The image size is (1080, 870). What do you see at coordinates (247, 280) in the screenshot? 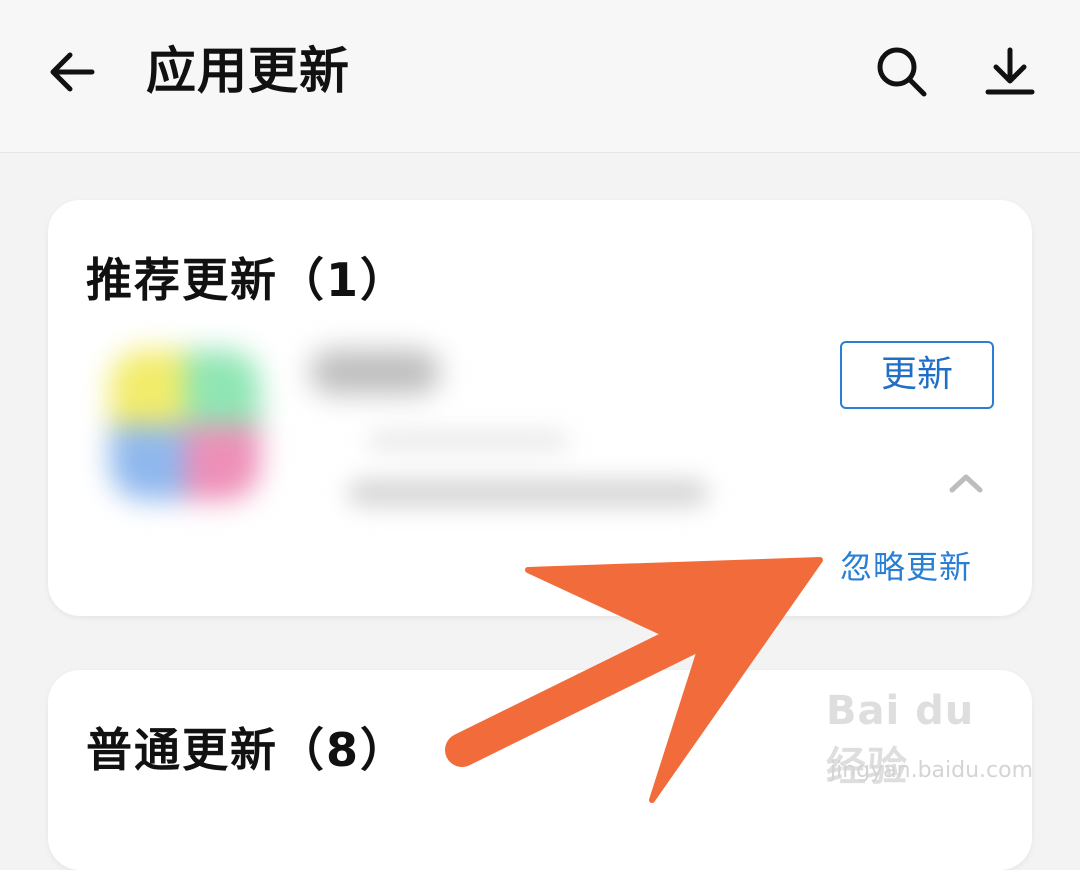
I see `section-title-recommended: 推荐更新（1）` at bounding box center [247, 280].